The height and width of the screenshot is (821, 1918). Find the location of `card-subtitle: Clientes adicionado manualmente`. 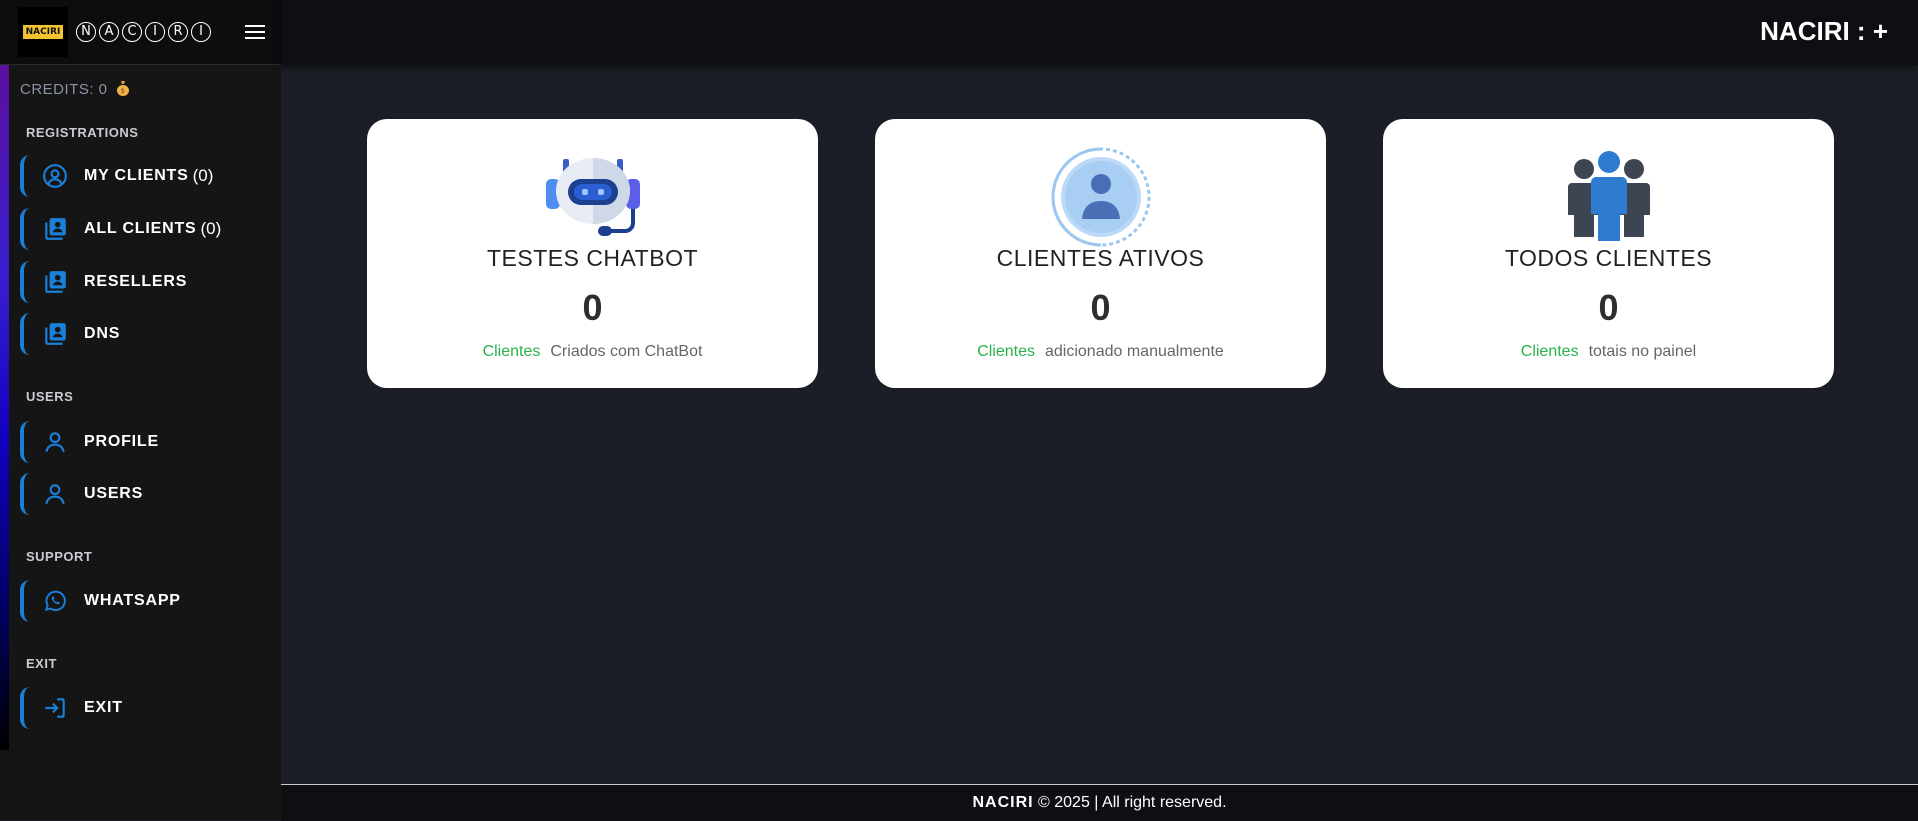

card-subtitle: Clientes adicionado manualmente is located at coordinates (1100, 352).